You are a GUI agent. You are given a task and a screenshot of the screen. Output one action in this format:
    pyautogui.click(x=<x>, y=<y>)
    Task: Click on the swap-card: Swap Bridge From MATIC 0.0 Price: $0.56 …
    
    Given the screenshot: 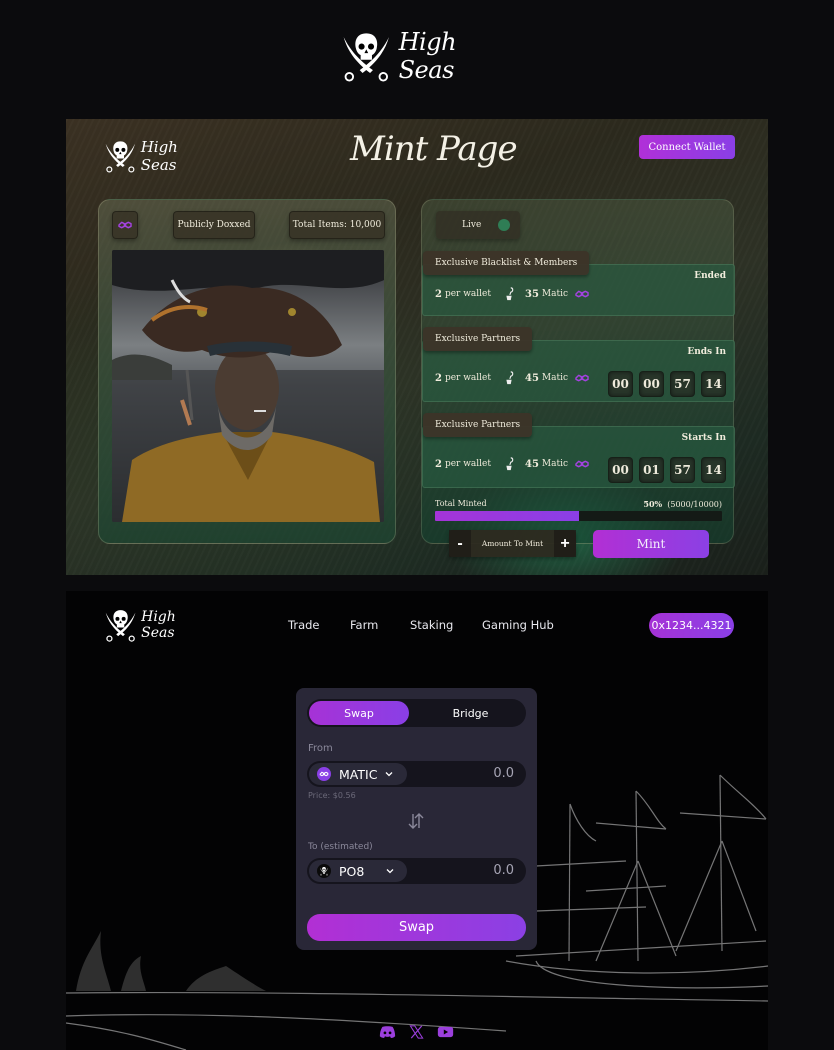 What is the action you would take?
    pyautogui.click(x=416, y=819)
    